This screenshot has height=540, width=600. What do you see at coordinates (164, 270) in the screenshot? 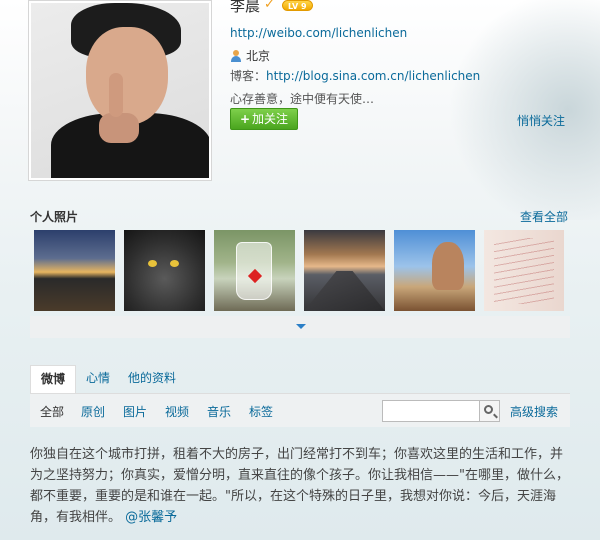
I see `photo-thumb-cat` at bounding box center [164, 270].